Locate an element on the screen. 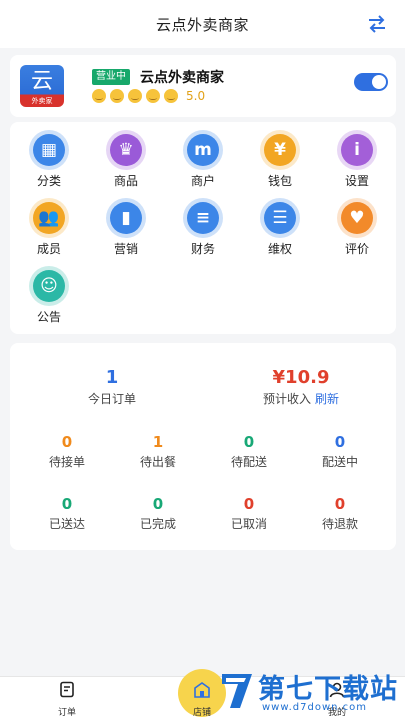 This screenshot has width=405, height=720. finance-icon-glyph: ≡ is located at coordinates (203, 218).